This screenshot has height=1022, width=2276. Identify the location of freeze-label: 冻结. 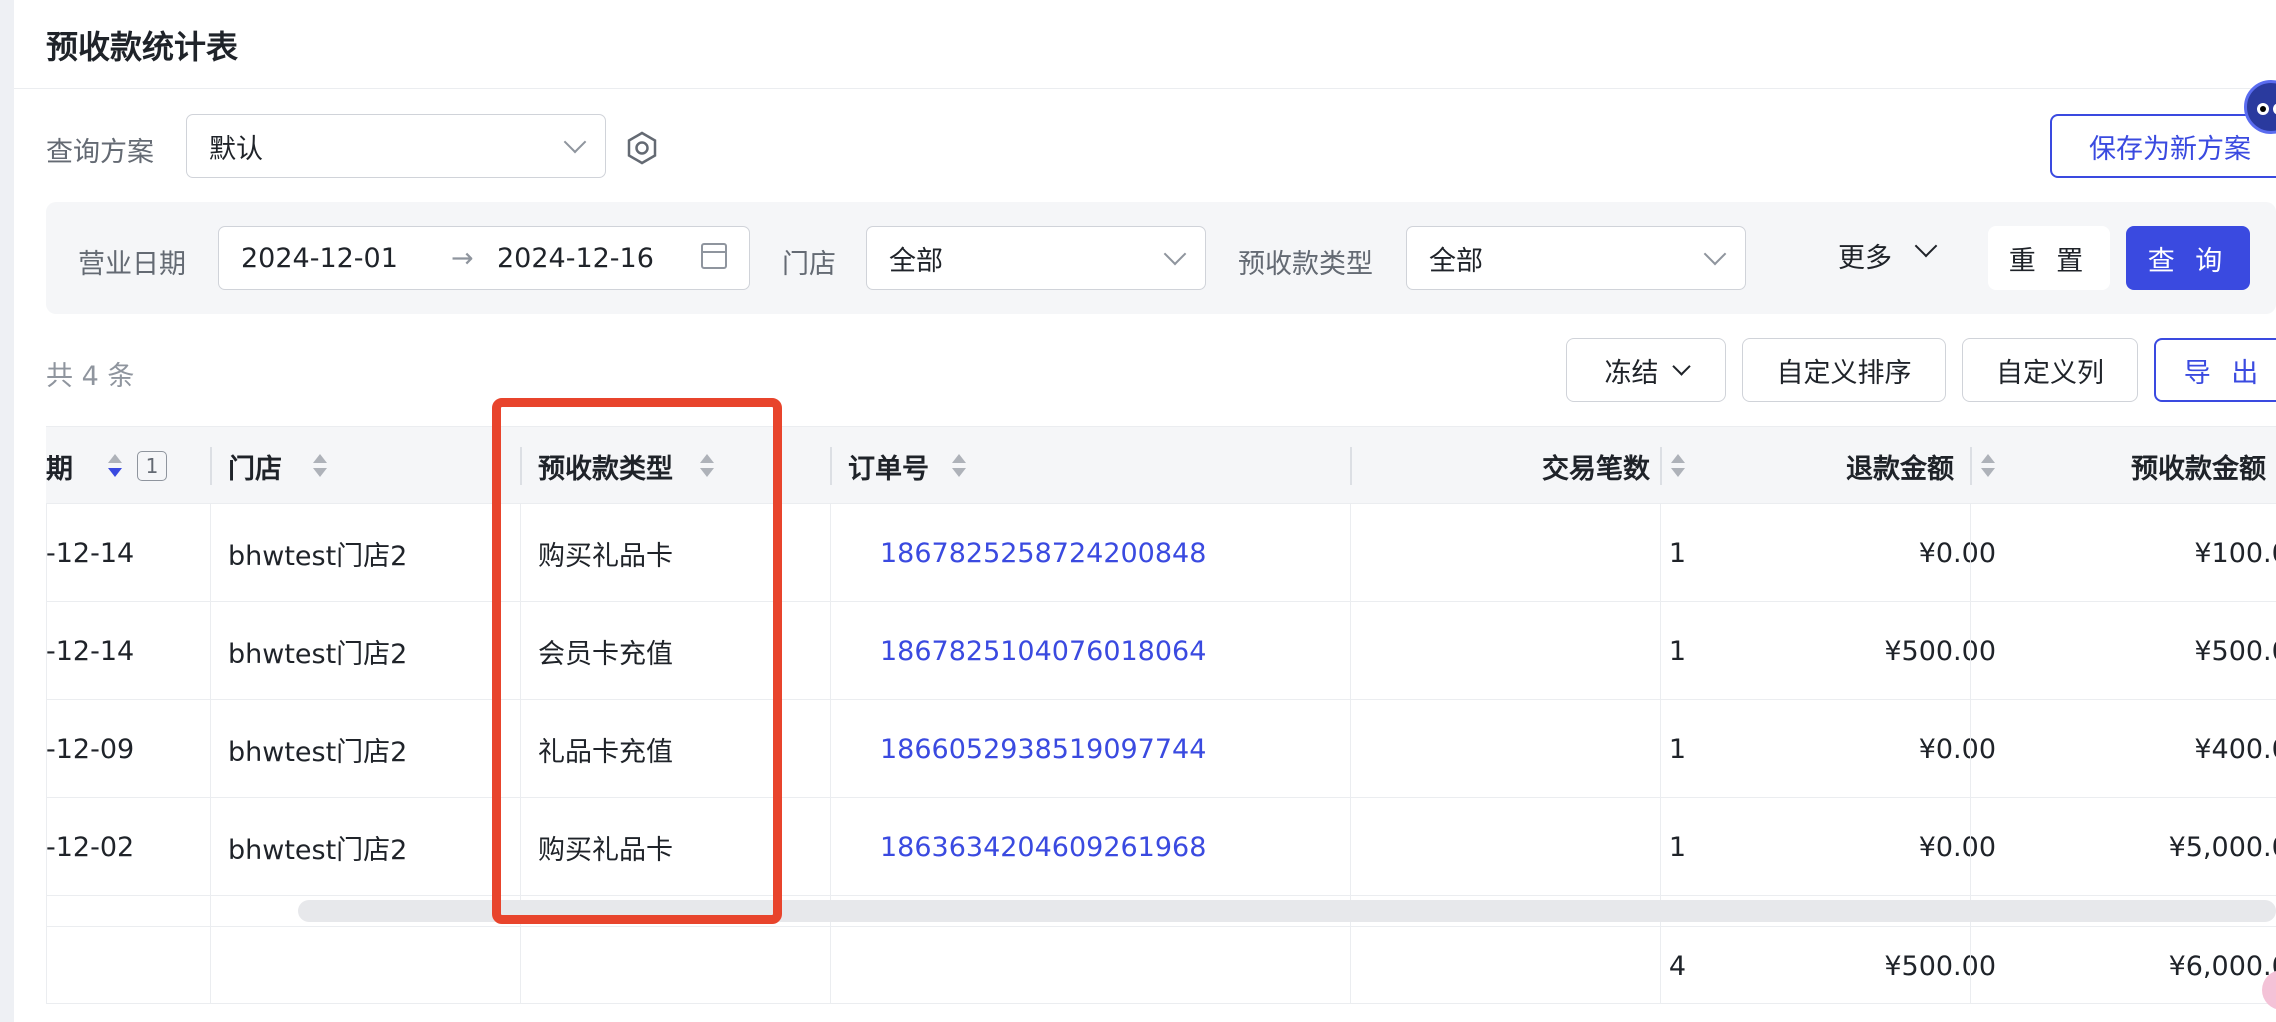
(1631, 373).